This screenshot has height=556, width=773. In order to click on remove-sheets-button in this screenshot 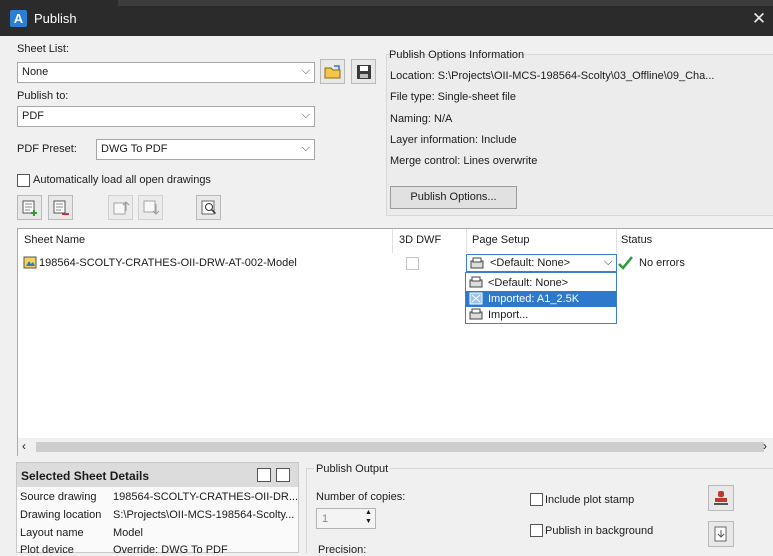, I will do `click(60, 207)`.